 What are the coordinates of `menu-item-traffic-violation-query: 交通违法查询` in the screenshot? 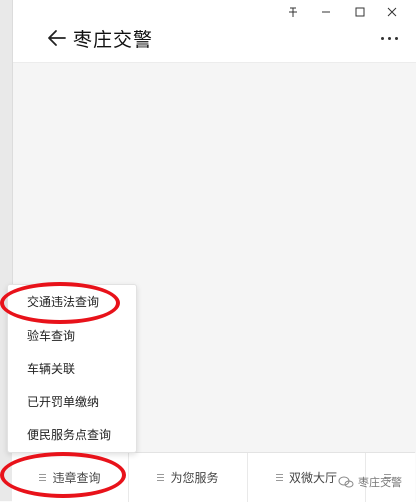 It's located at (72, 302).